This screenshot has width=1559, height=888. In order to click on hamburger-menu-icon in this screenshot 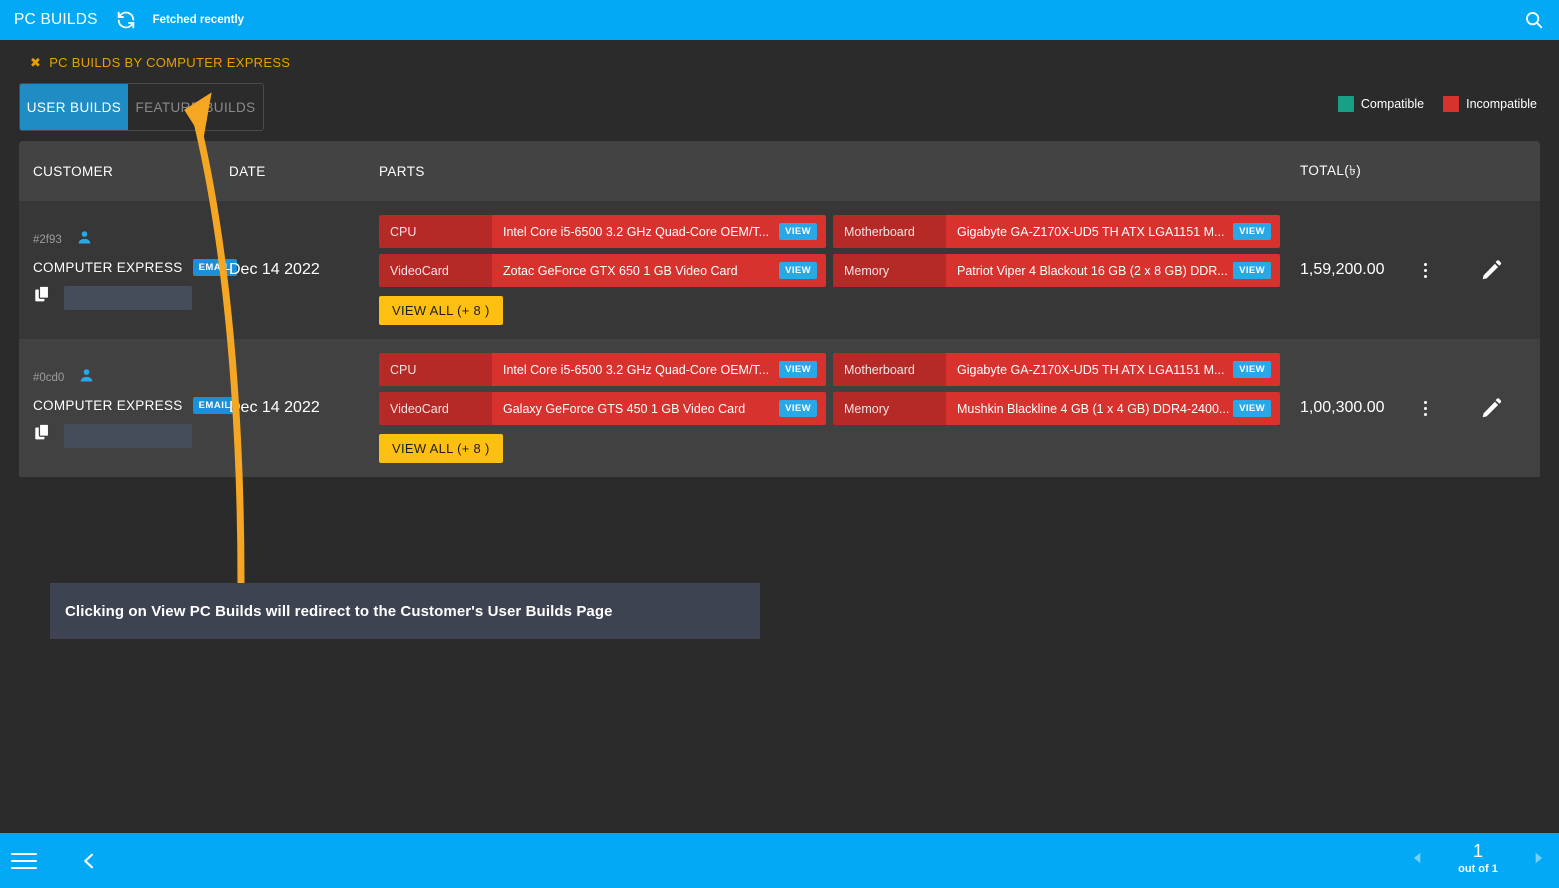, I will do `click(24, 861)`.